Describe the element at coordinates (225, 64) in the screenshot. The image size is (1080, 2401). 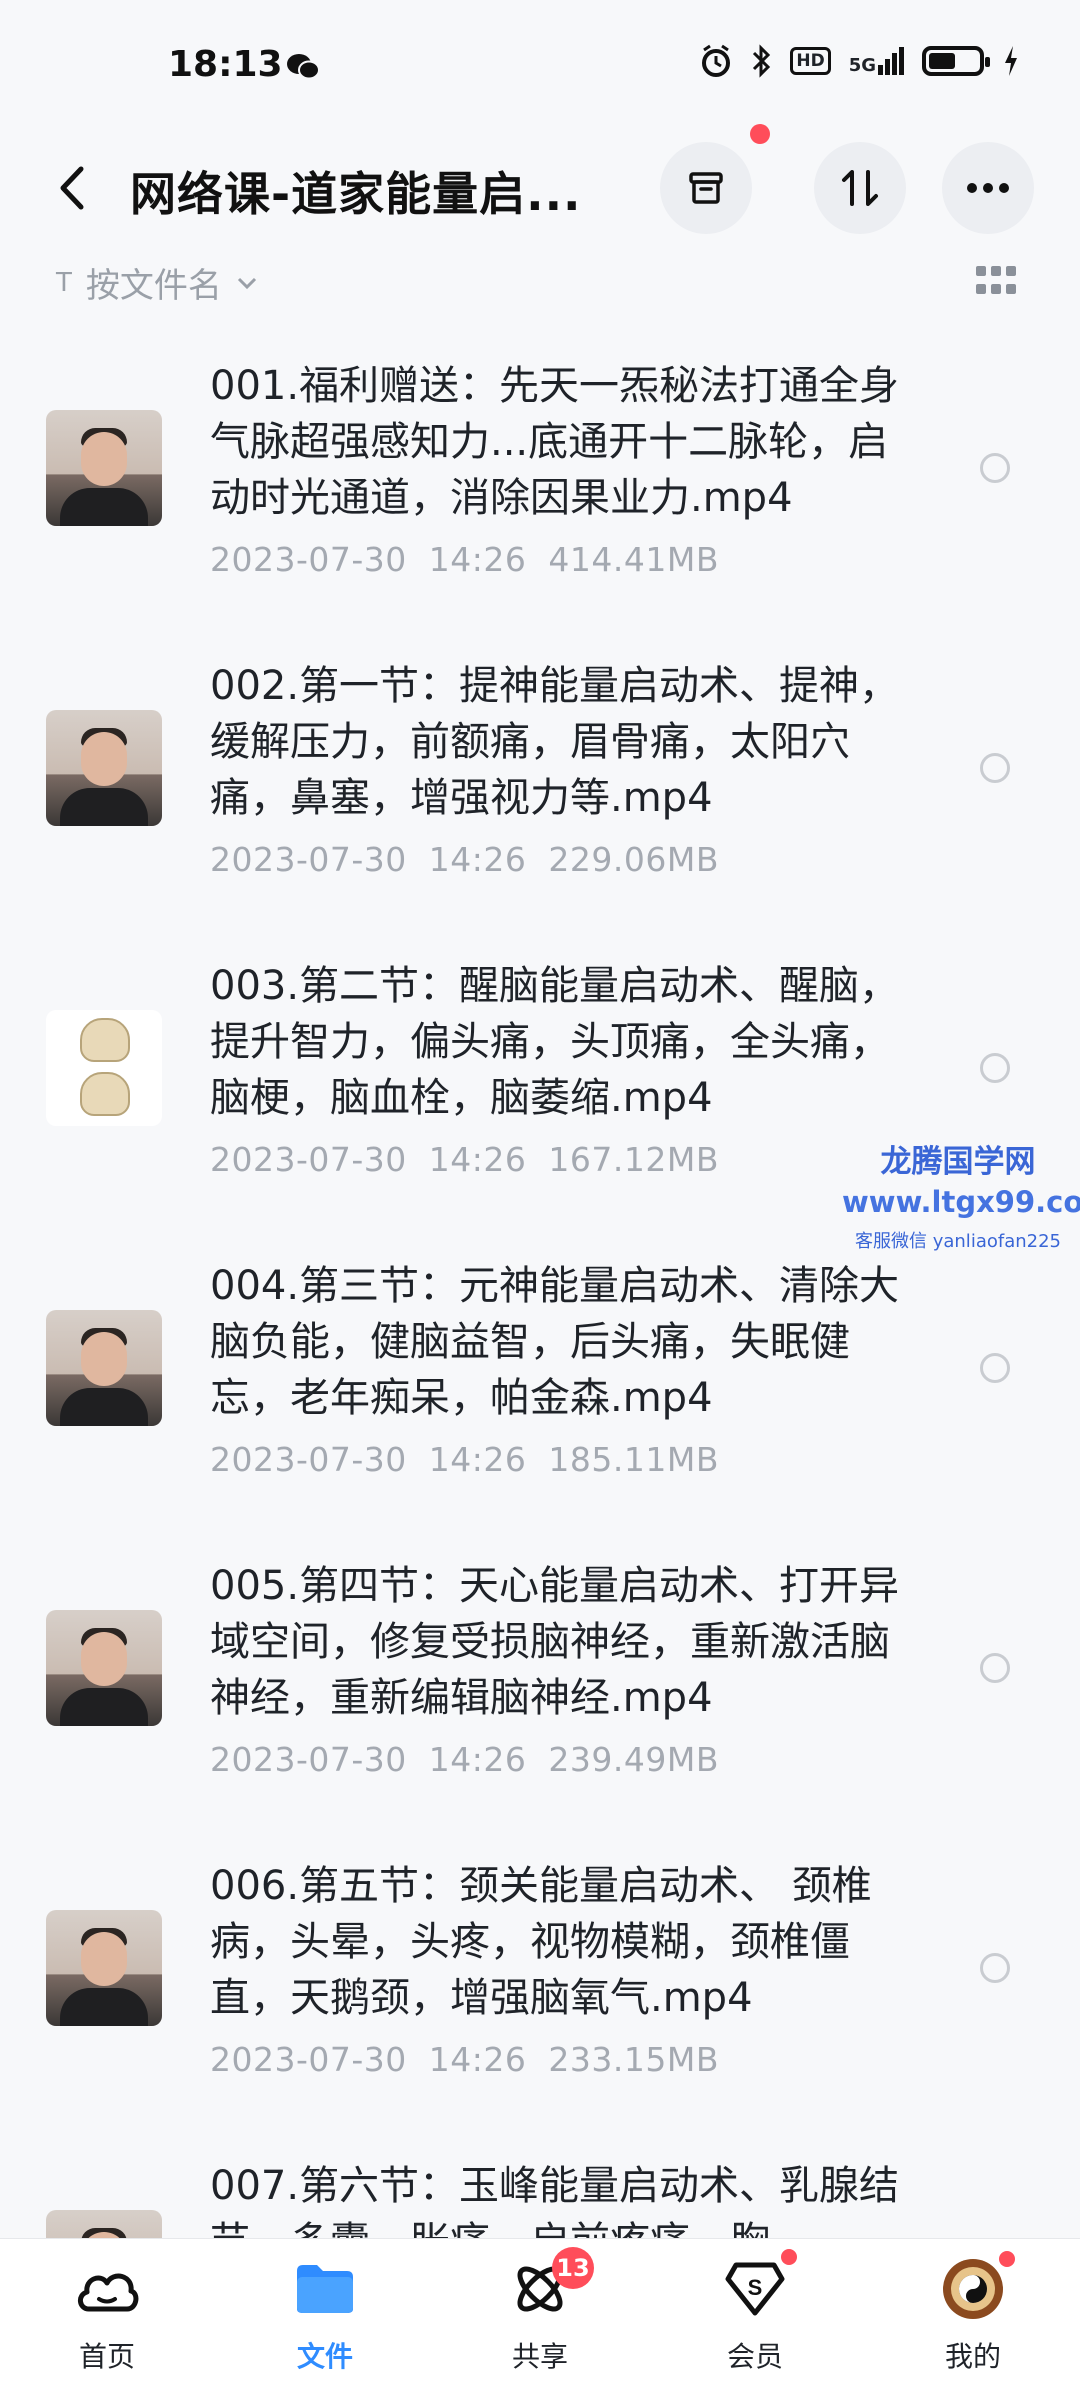
I see `clock: 18:13` at that location.